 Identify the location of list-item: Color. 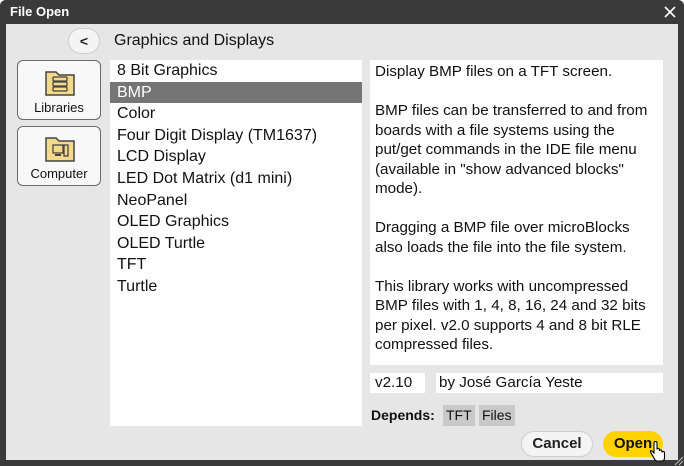
(236, 114).